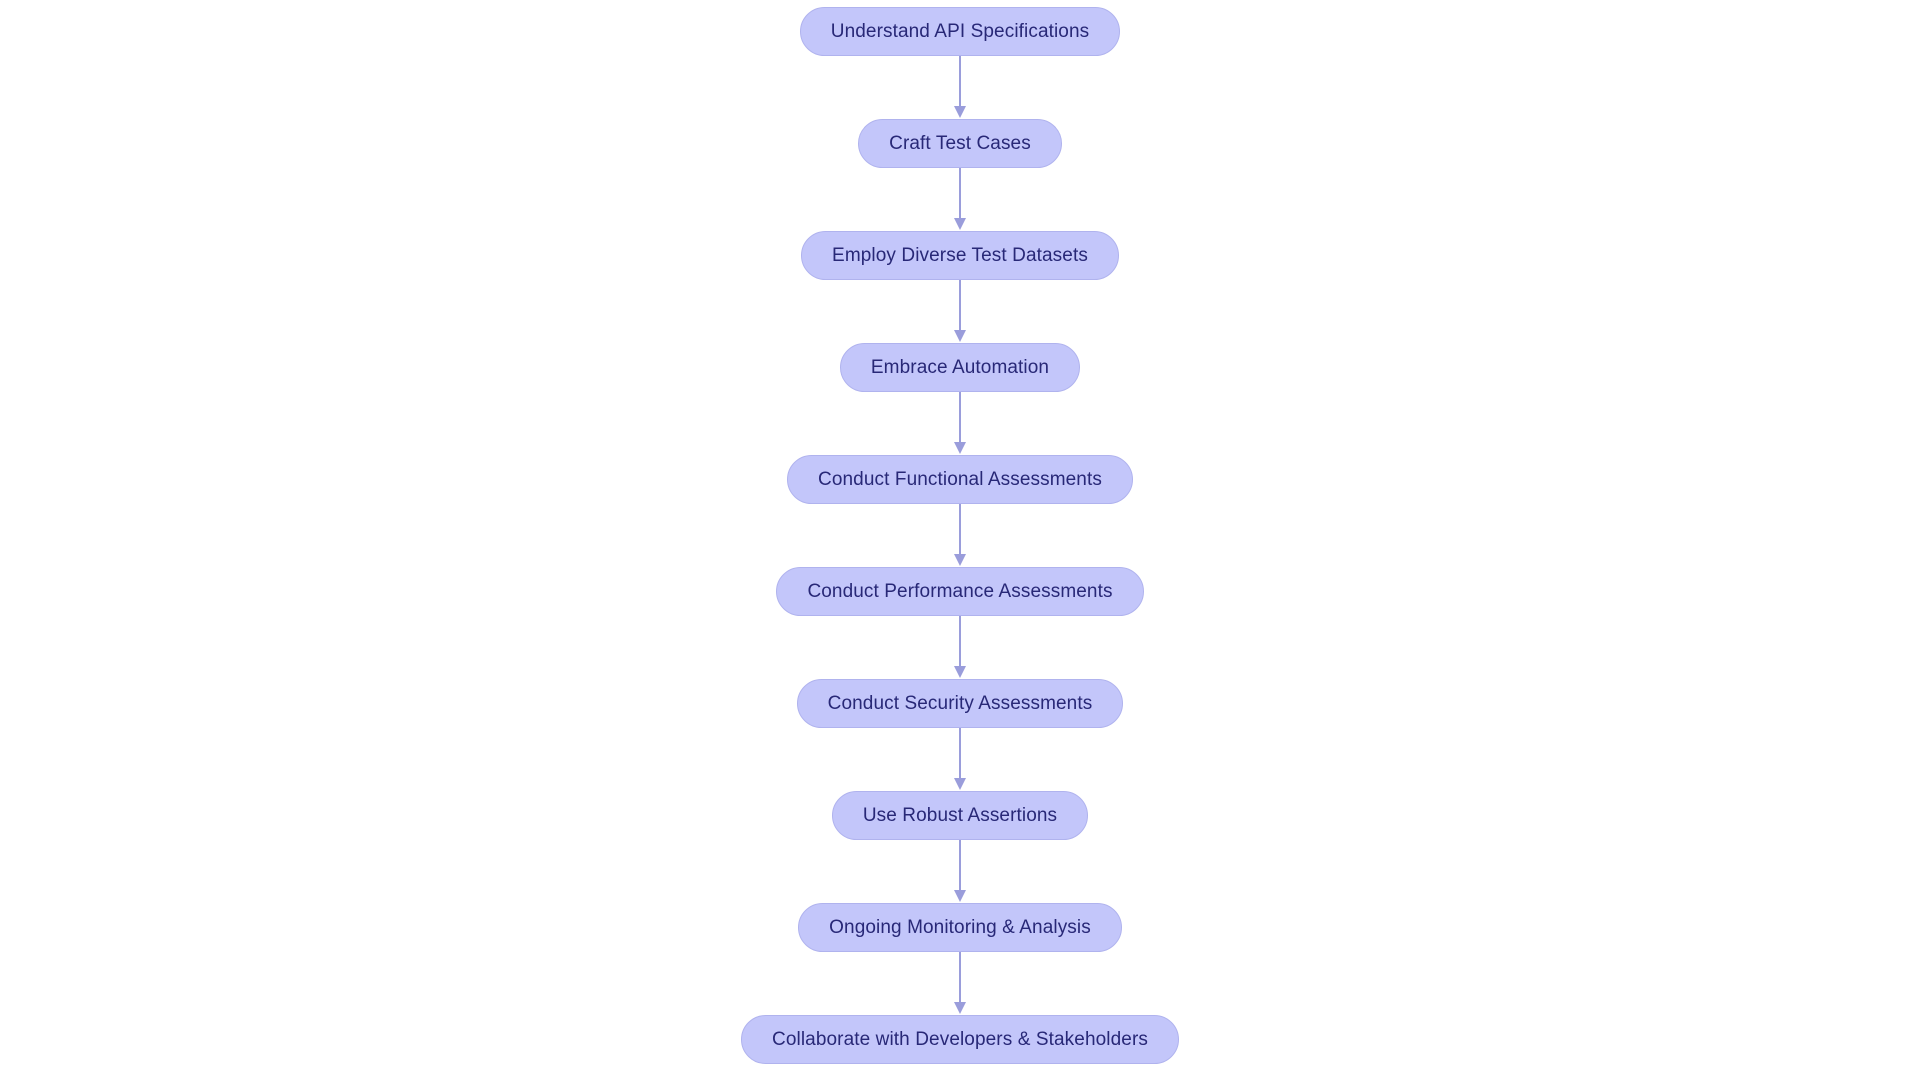 This screenshot has height=1080, width=1920. I want to click on flow-node-label: Conduct Security Assessments, so click(960, 703).